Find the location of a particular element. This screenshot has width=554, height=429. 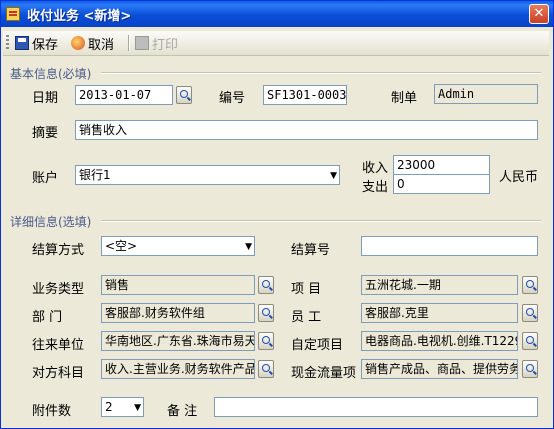

cashflow-label: 现金流量项 is located at coordinates (324, 373).